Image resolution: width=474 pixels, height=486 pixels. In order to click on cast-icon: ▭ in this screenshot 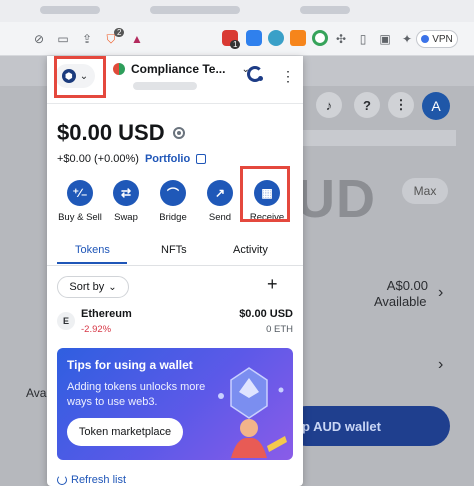, I will do `click(63, 39)`.